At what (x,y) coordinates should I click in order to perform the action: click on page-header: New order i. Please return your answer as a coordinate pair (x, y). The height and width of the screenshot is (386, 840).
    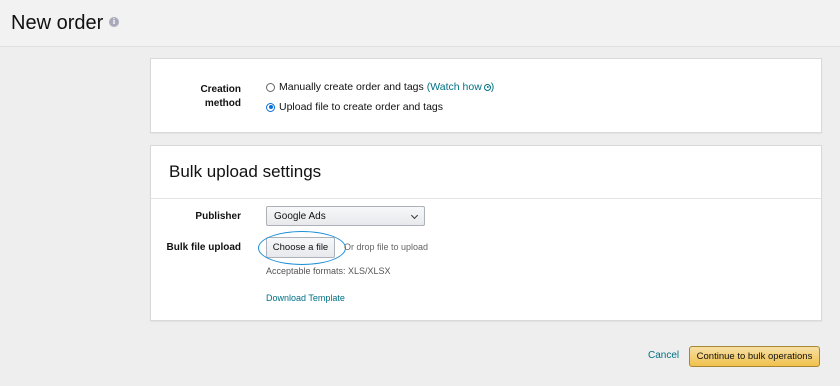
    Looking at the image, I should click on (420, 23).